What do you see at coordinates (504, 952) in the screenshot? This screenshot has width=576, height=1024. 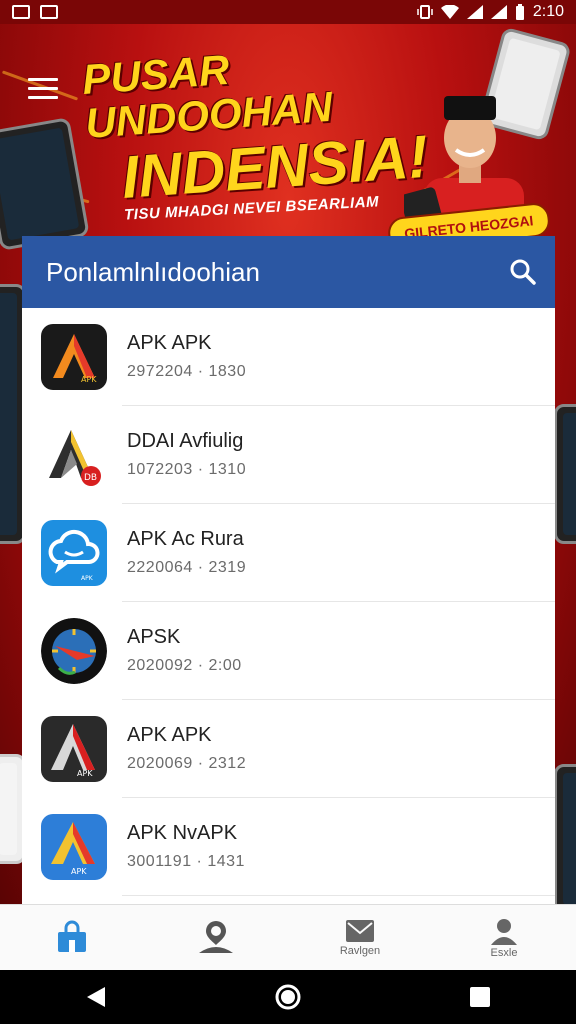 I see `nav-label: Esxle` at bounding box center [504, 952].